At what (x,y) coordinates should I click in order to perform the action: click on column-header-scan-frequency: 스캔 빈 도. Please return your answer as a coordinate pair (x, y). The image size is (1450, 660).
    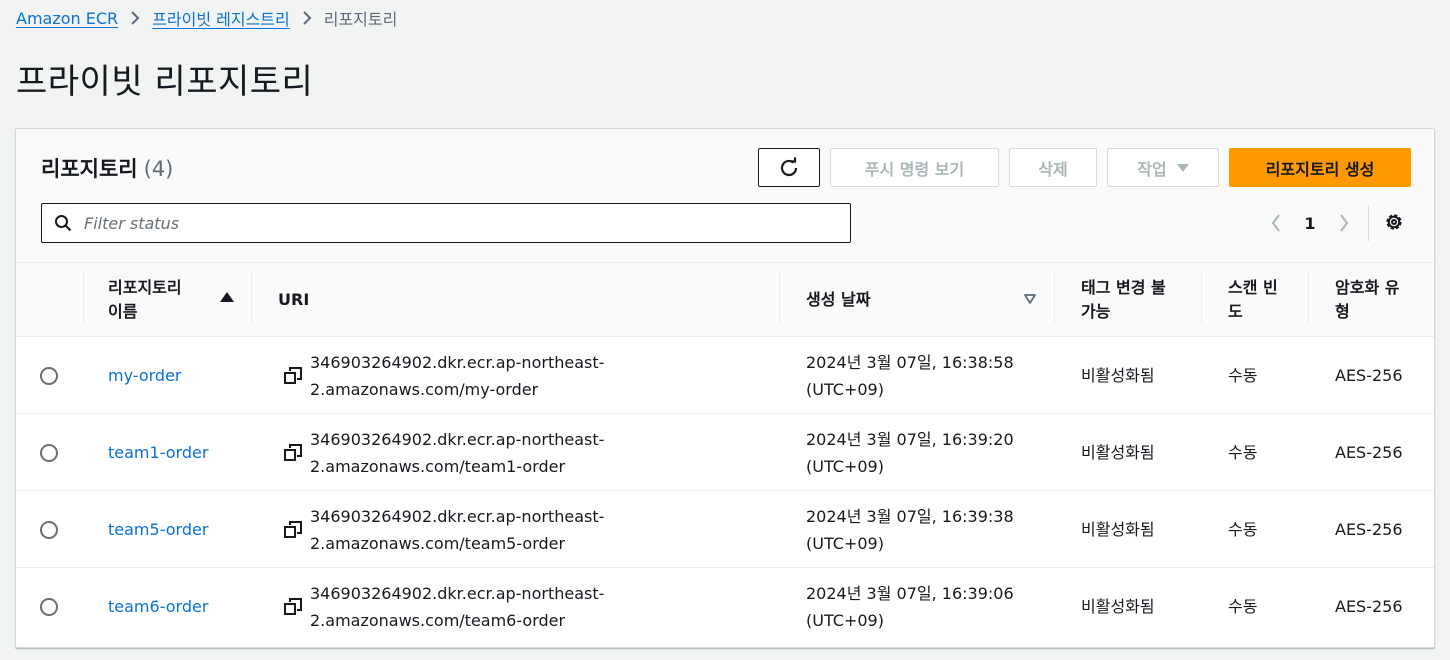
    Looking at the image, I should click on (1255, 300).